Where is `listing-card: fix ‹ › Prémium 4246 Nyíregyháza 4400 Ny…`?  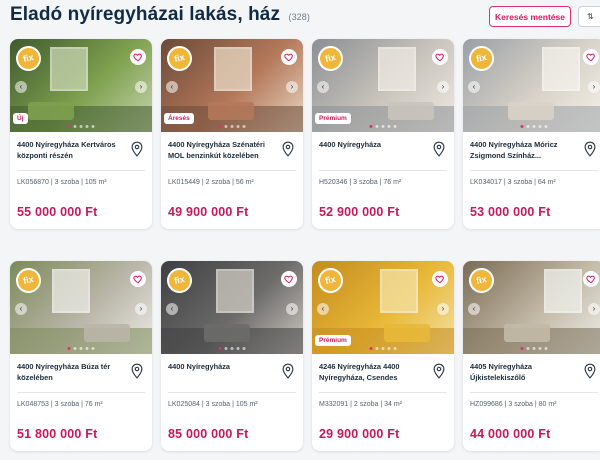
listing-card: fix ‹ › Prémium 4246 Nyíregyháza 4400 Ny… is located at coordinates (383, 356).